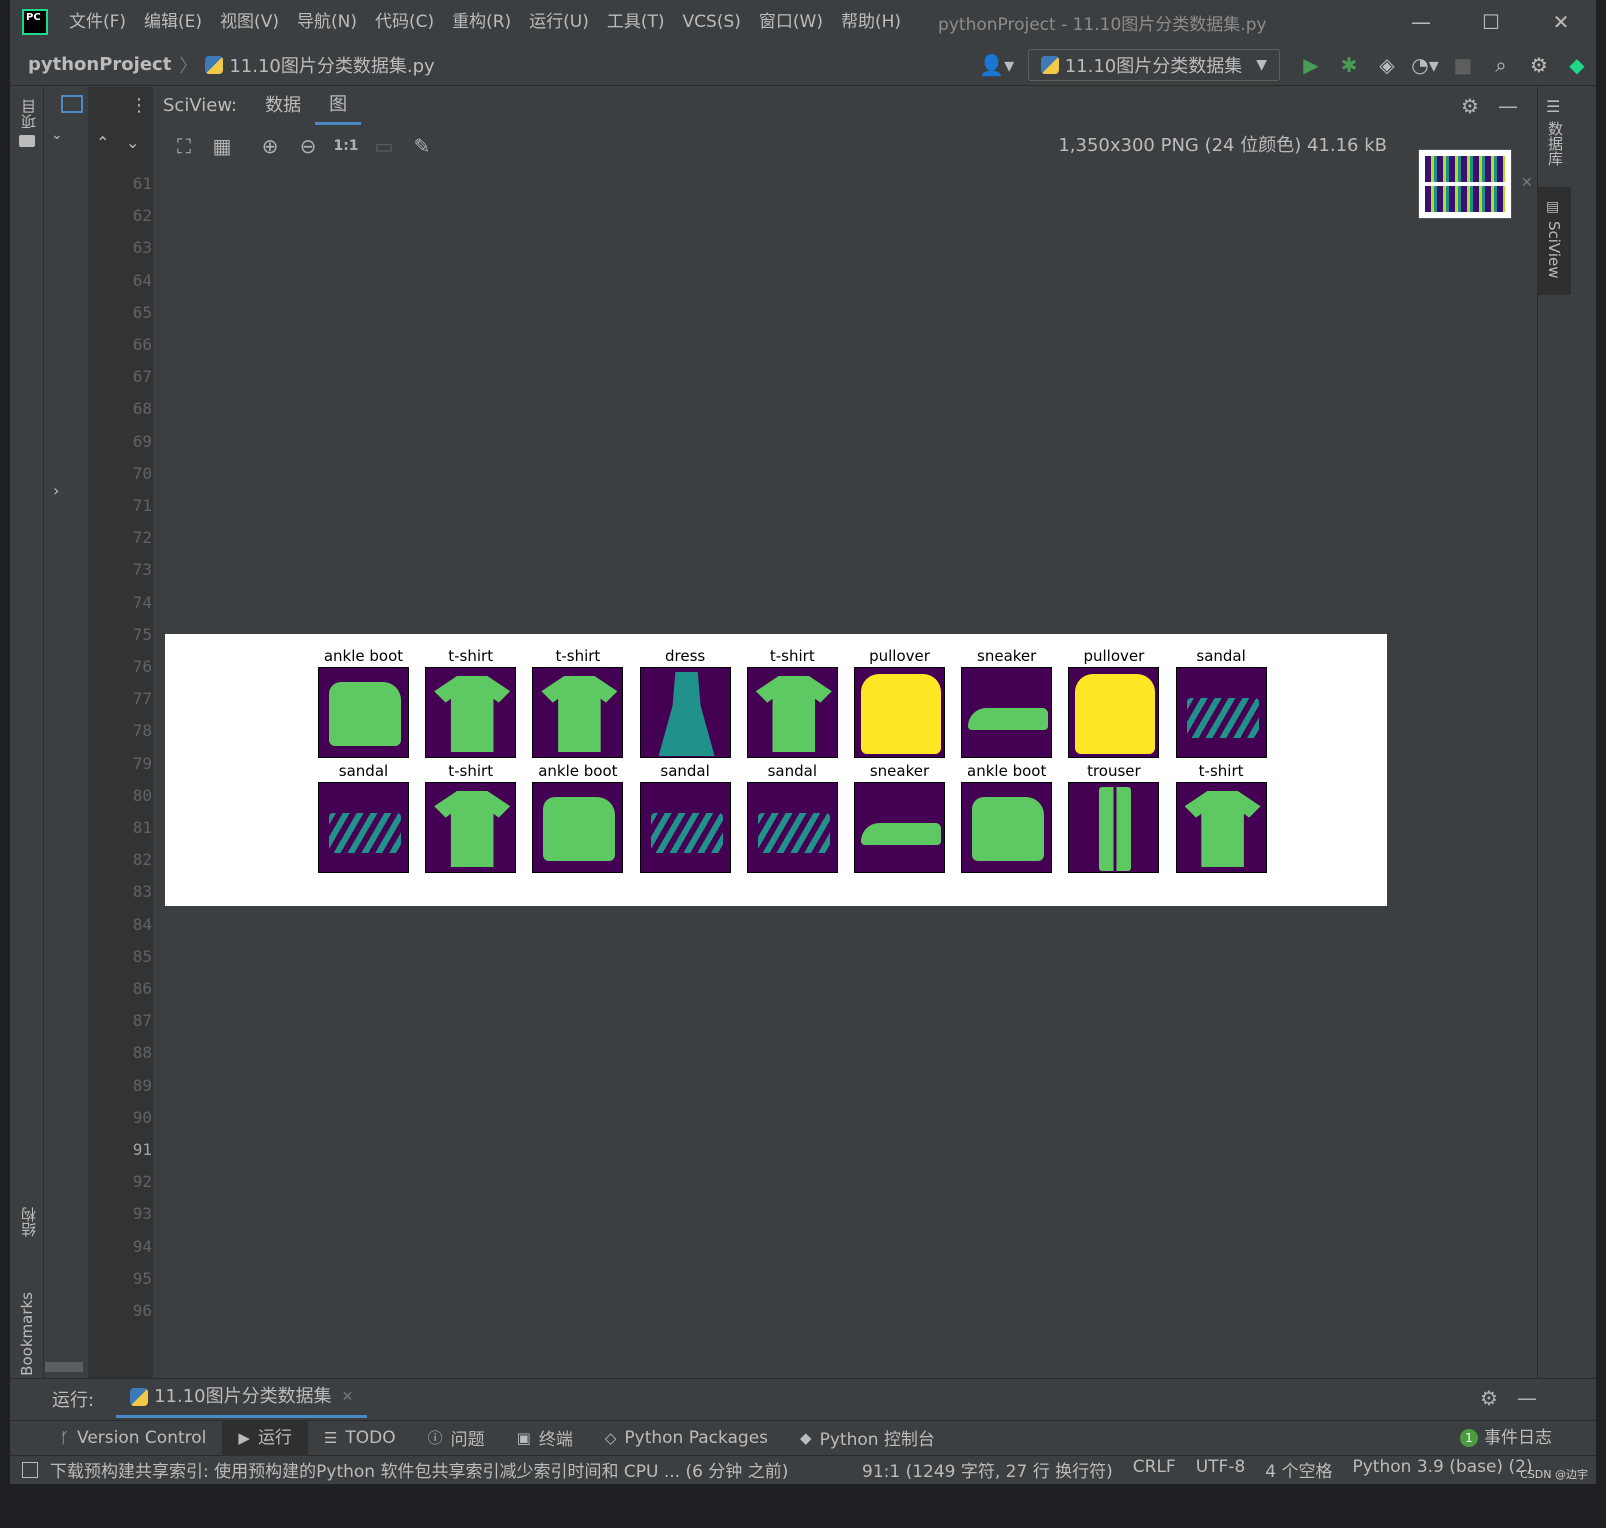 Image resolution: width=1606 pixels, height=1528 pixels. Describe the element at coordinates (331, 65) in the screenshot. I see `breadcrumb-file: 11.10图片分类数据集.py` at that location.